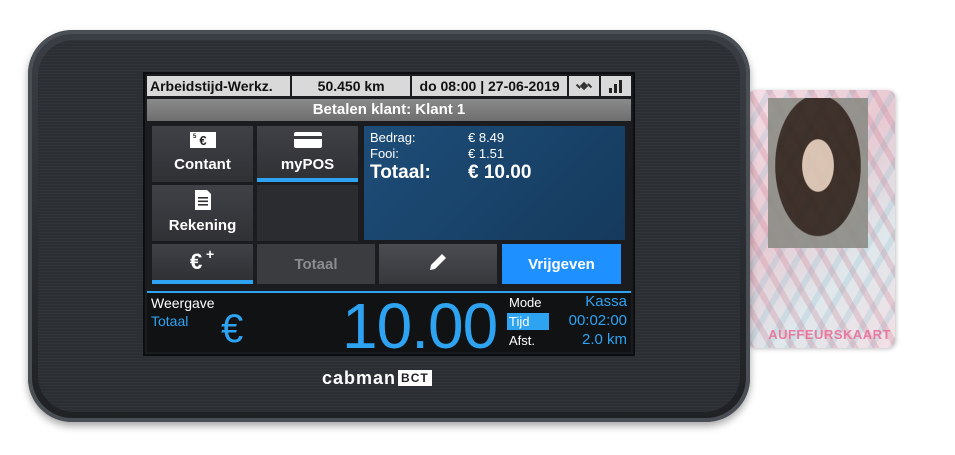 This screenshot has width=955, height=455. I want to click on activity-status: Arbeidstijd-Werkz., so click(219, 86).